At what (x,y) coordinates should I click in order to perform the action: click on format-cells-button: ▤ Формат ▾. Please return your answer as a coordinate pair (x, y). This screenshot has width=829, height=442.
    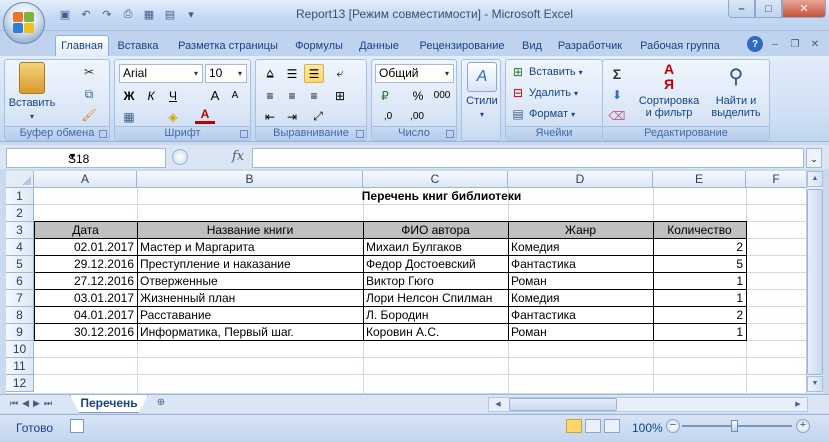
    Looking at the image, I should click on (542, 114).